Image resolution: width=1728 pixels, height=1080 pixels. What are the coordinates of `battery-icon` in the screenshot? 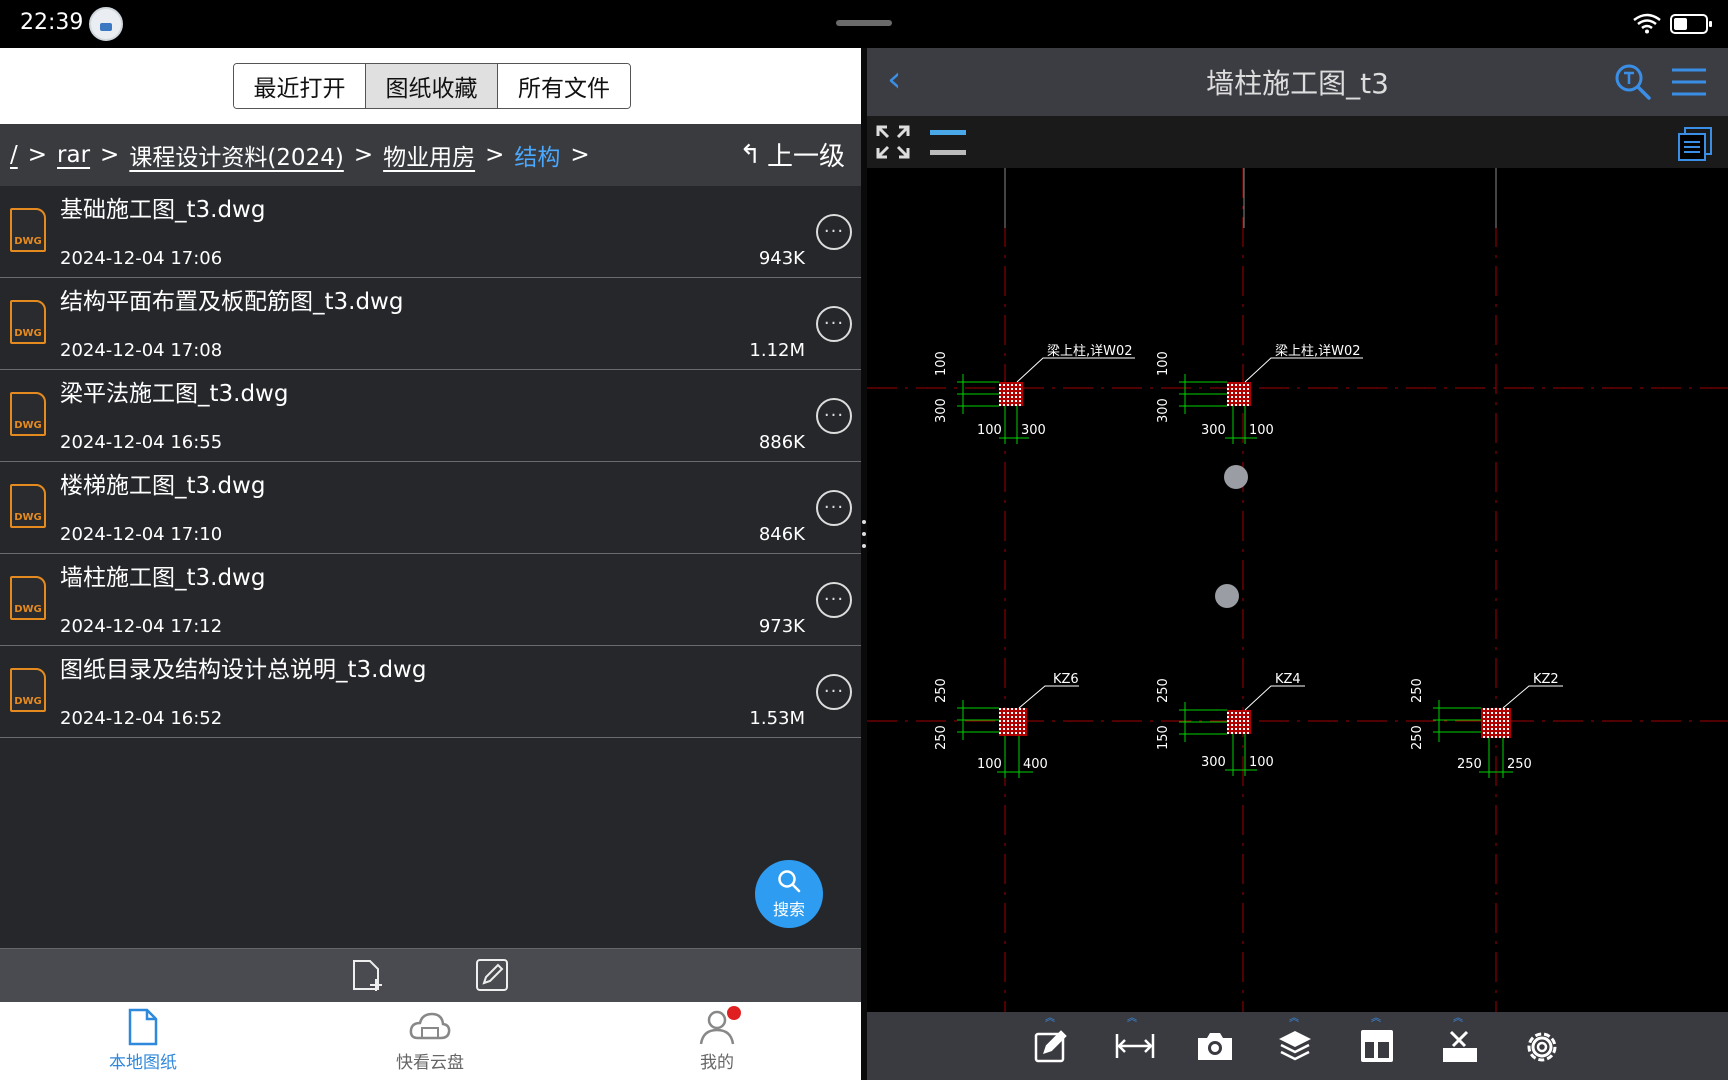 It's located at (1691, 24).